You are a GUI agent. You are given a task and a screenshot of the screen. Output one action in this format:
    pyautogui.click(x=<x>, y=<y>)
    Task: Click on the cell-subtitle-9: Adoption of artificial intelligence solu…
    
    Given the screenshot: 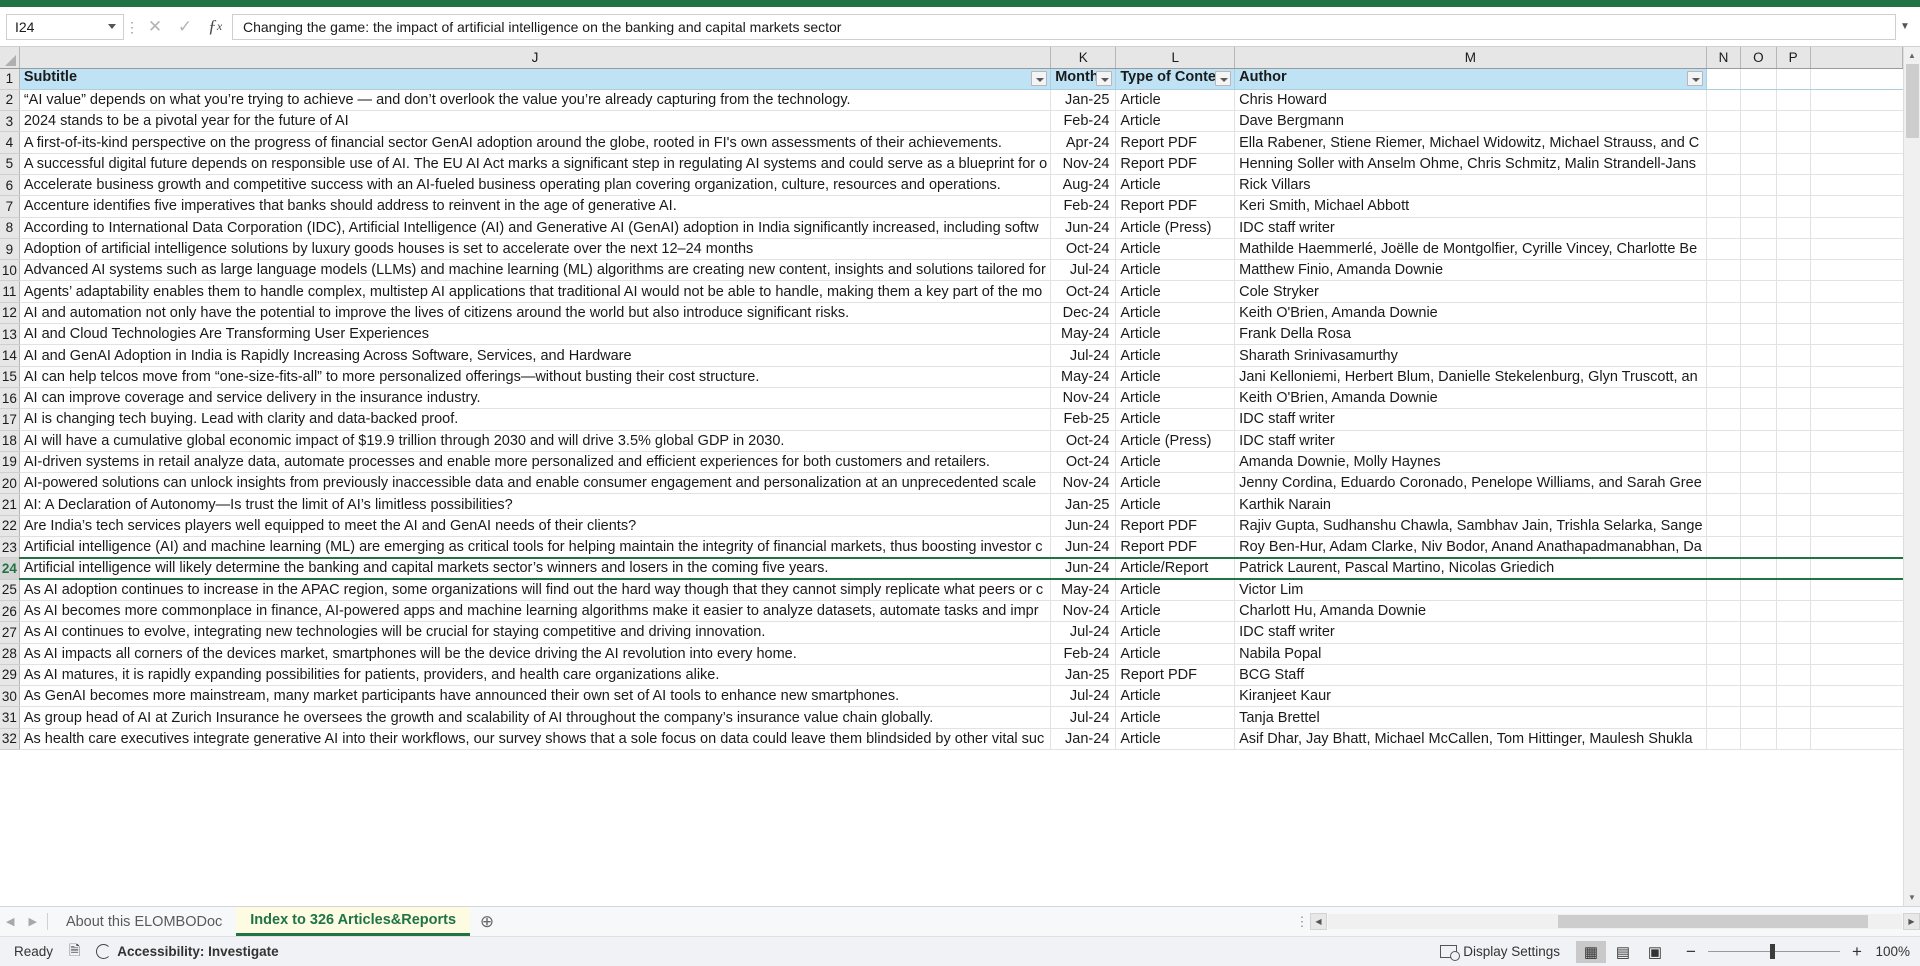 What is the action you would take?
    pyautogui.click(x=535, y=249)
    